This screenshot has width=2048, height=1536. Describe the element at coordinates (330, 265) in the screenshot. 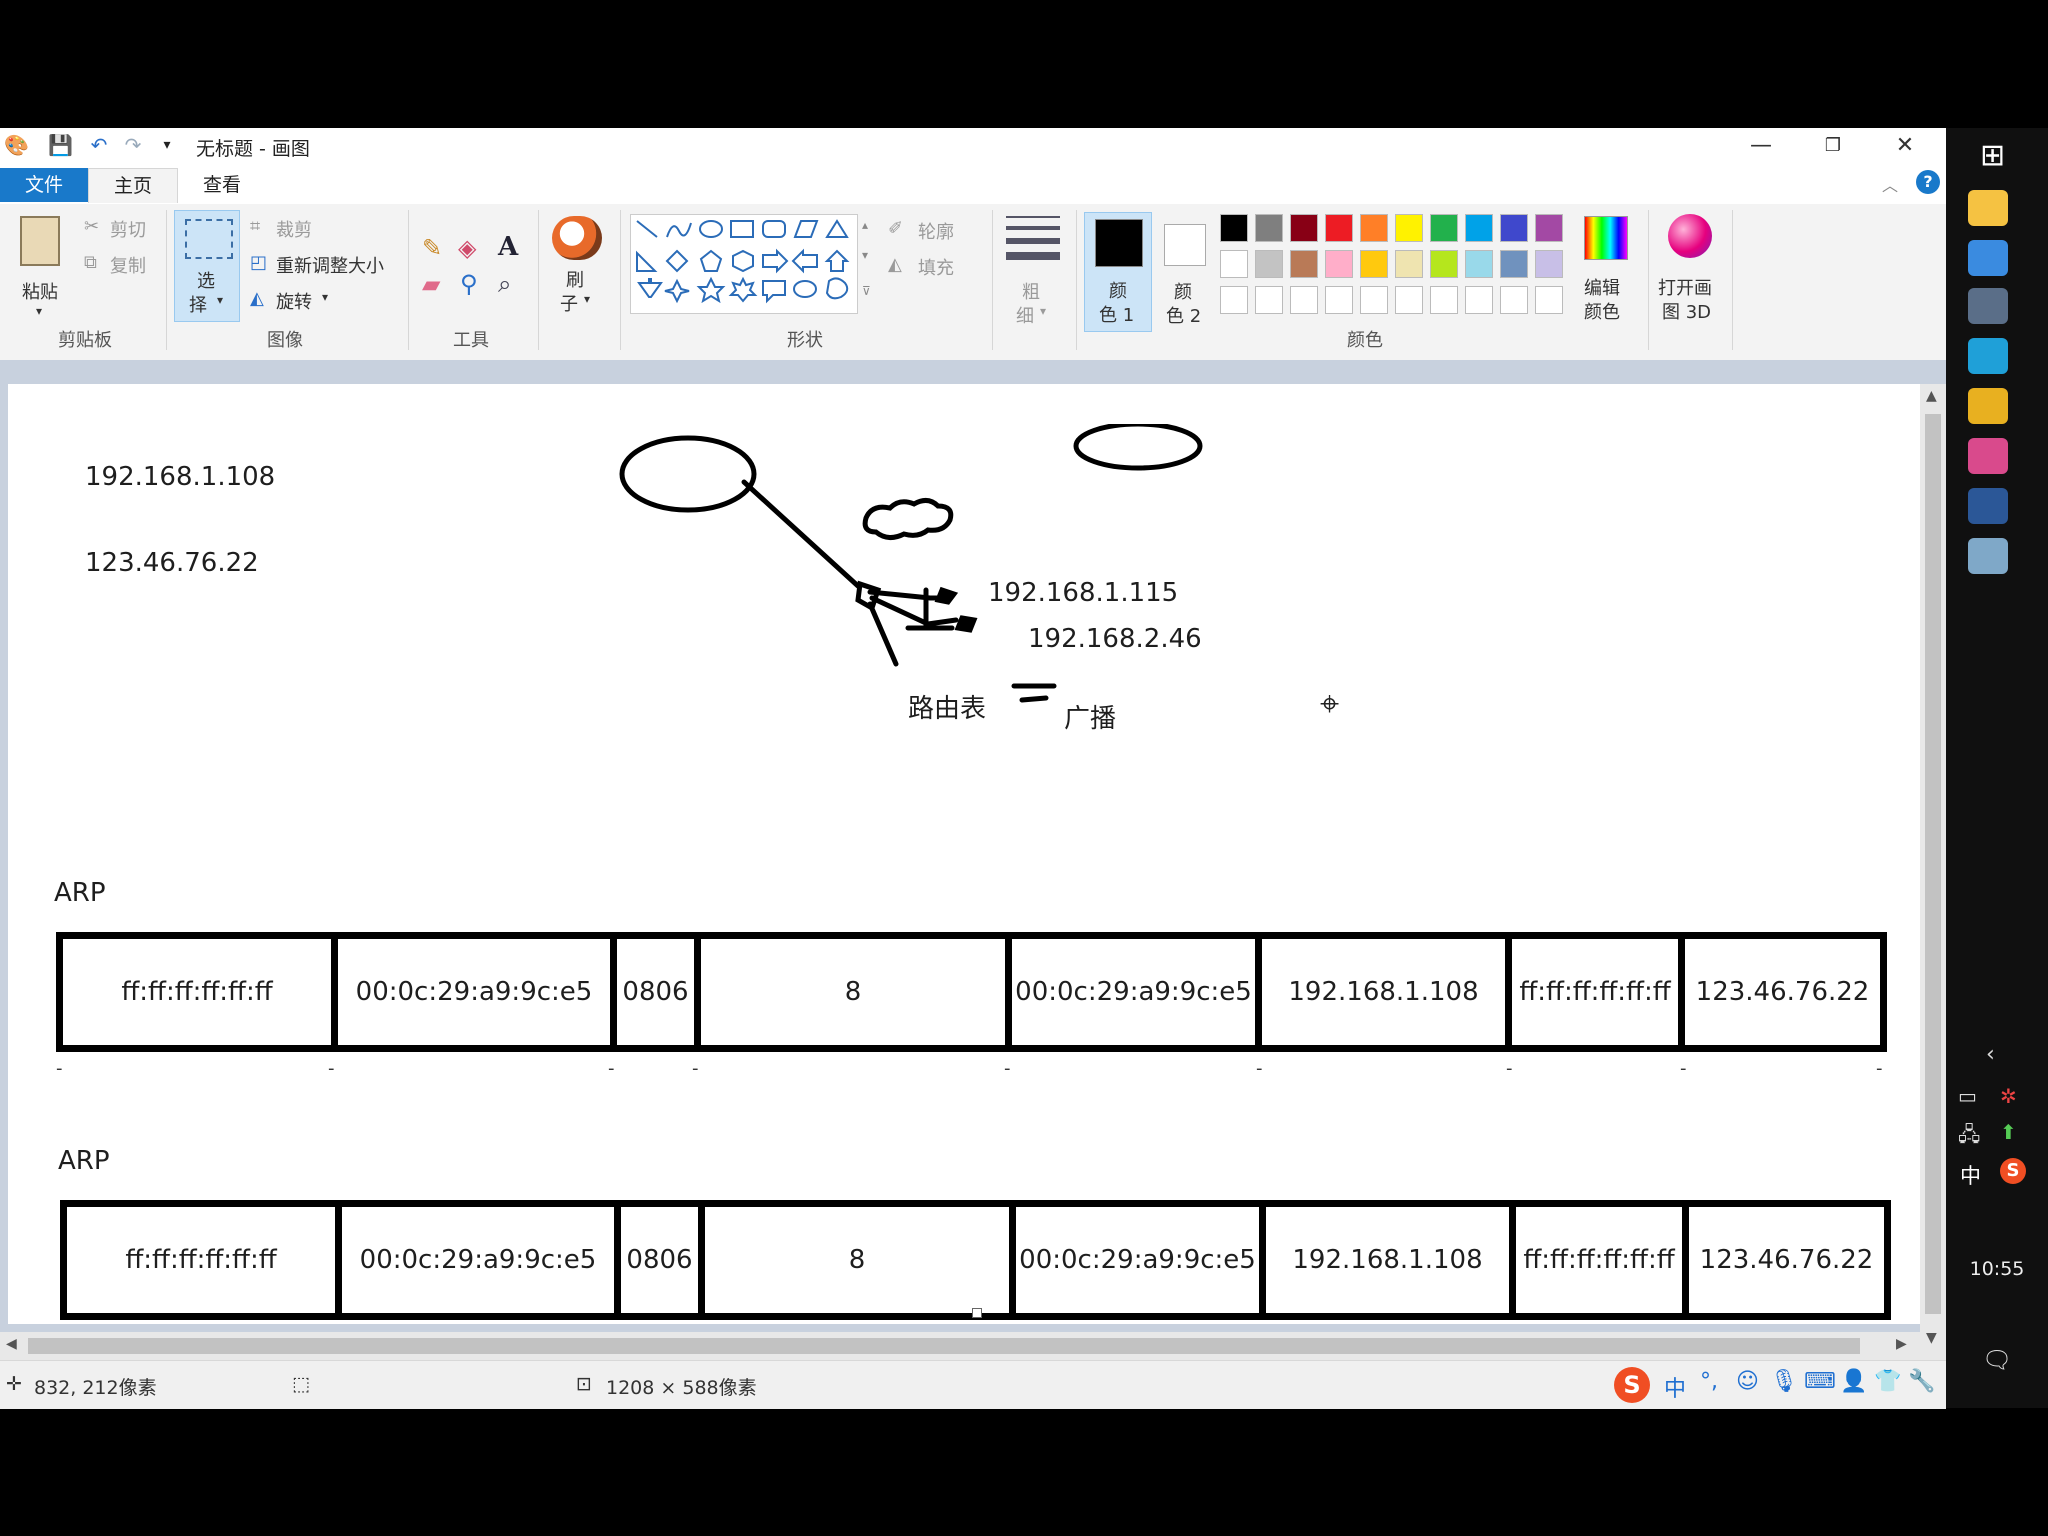

I see `resize-button: 重新调整大小` at that location.